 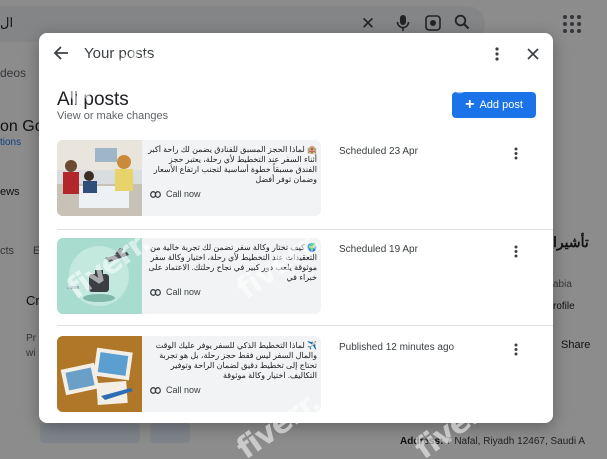 I want to click on close-button, so click(x=533, y=54).